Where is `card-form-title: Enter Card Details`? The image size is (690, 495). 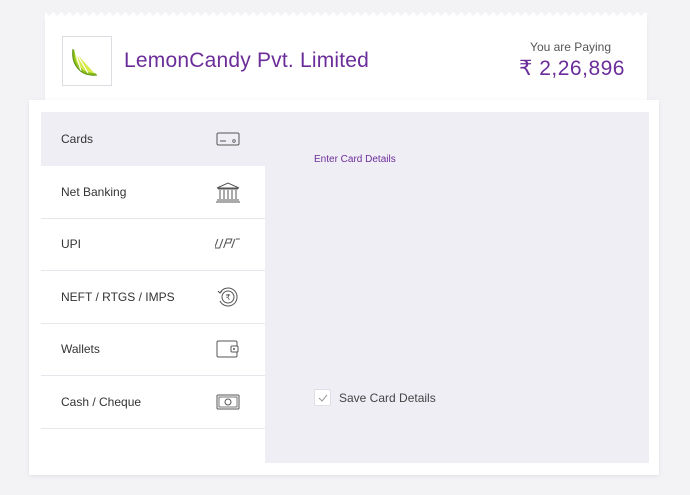
card-form-title: Enter Card Details is located at coordinates (355, 159).